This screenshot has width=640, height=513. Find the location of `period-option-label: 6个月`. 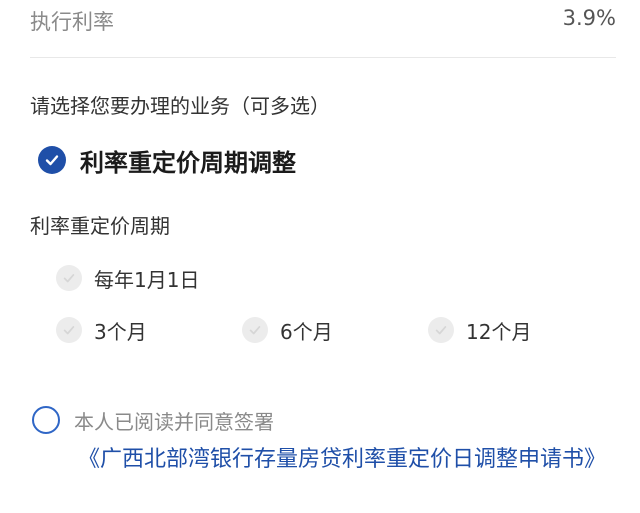

period-option-label: 6个月 is located at coordinates (306, 331).